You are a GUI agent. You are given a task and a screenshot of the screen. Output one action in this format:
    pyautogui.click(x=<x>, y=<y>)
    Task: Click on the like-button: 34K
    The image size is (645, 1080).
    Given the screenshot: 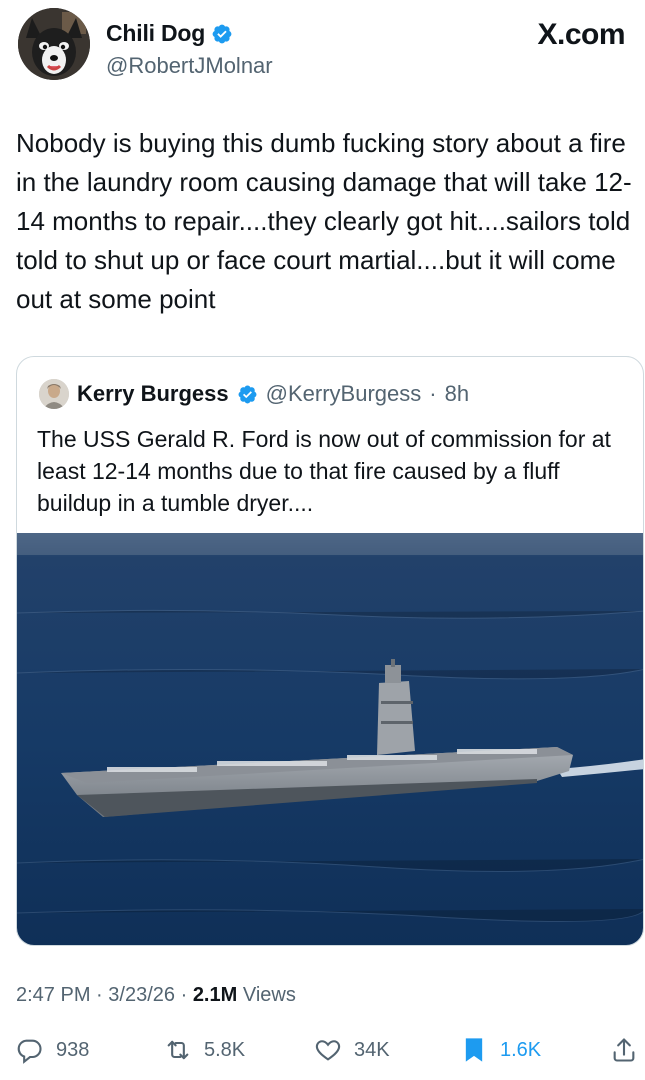 What is the action you would take?
    pyautogui.click(x=352, y=1050)
    